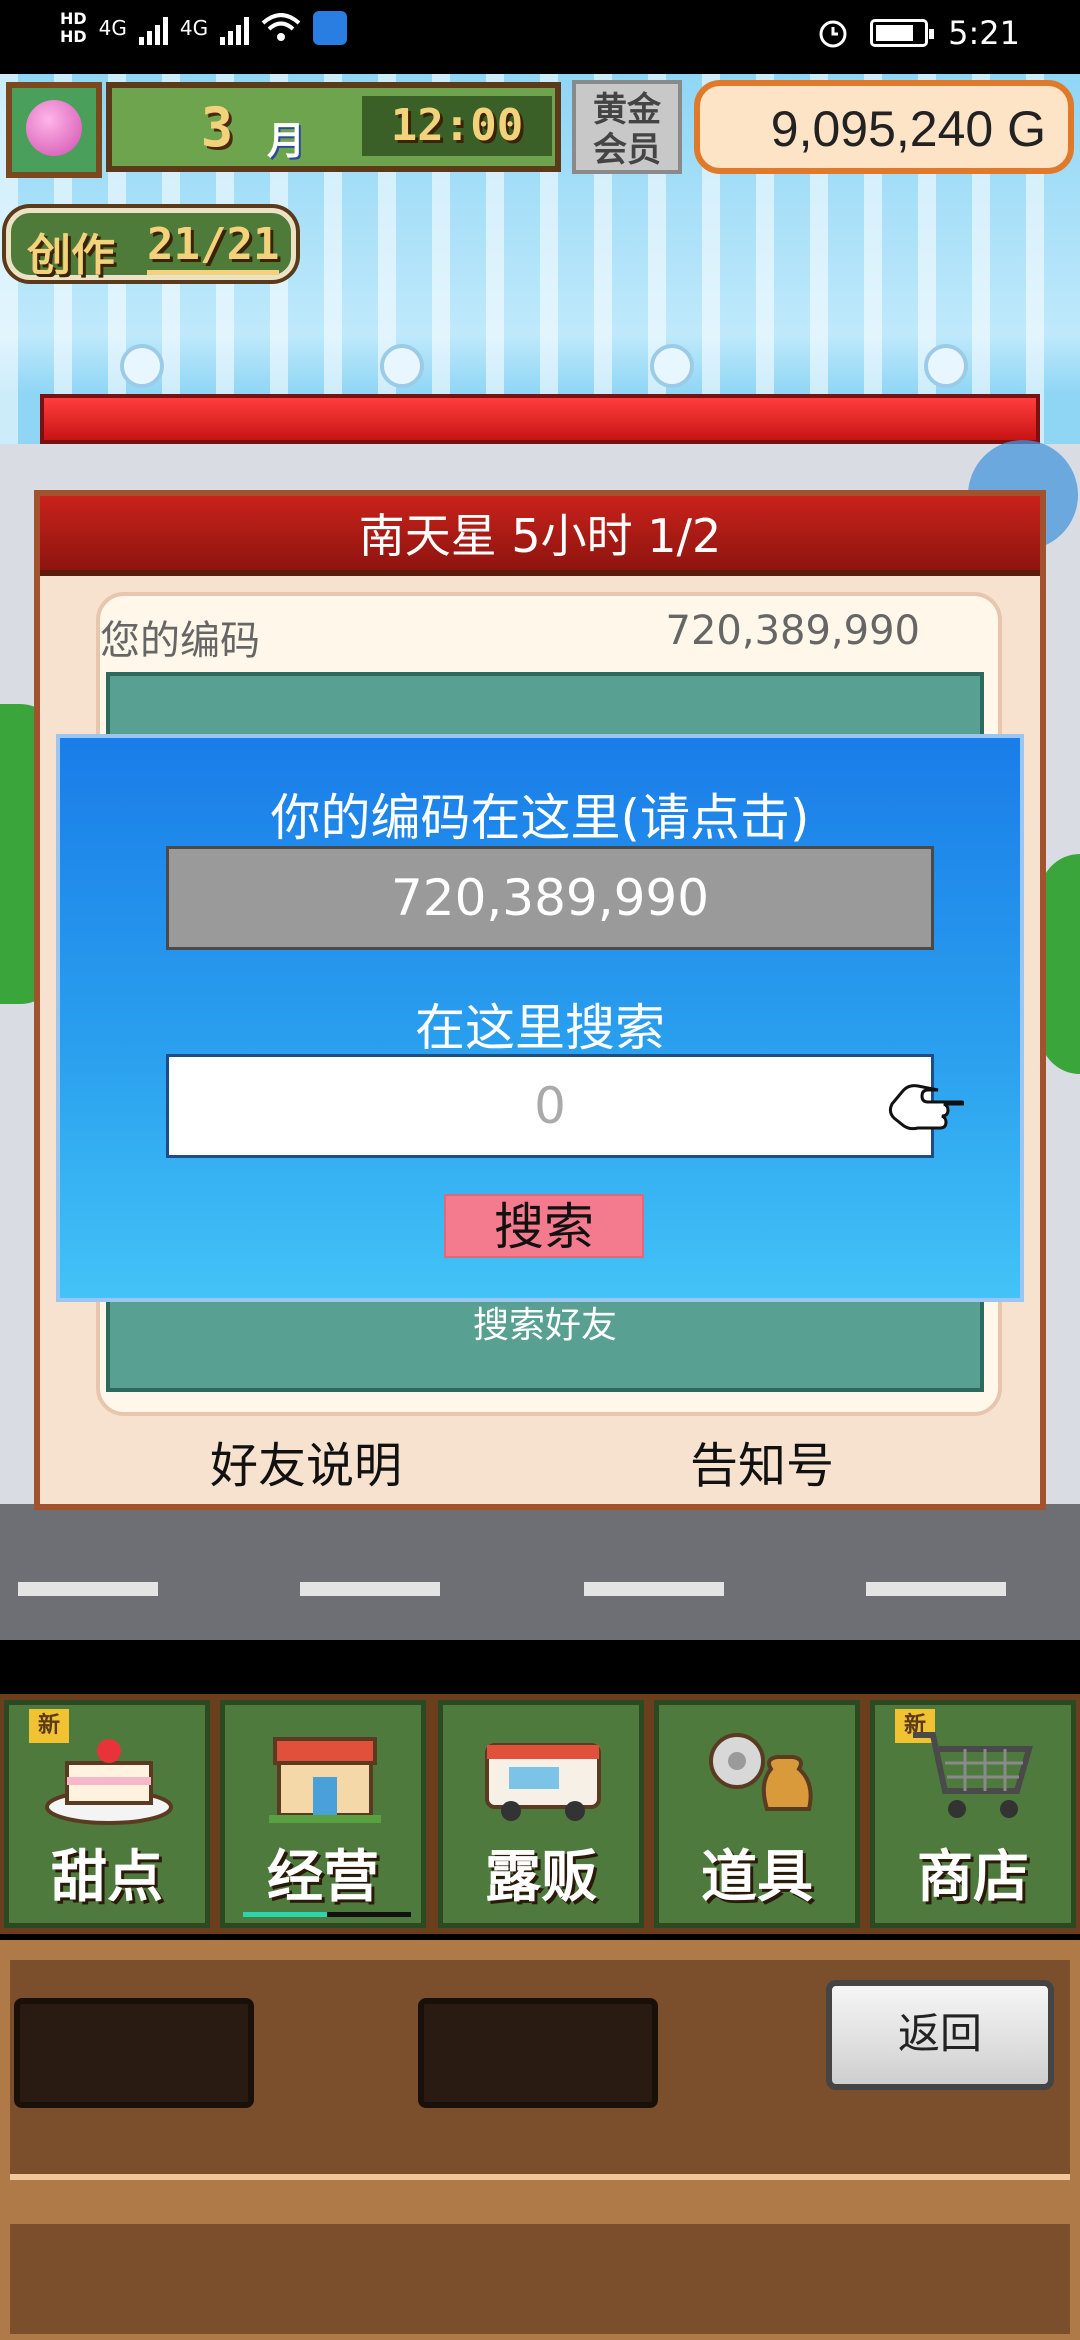 The width and height of the screenshot is (1080, 2340). Describe the element at coordinates (540, 536) in the screenshot. I see `dialog-title: 南天星 5小时 1/2` at that location.